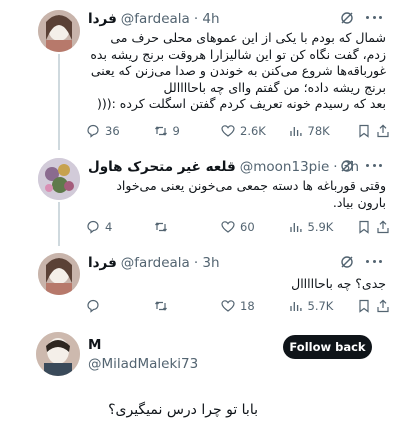 The image size is (414, 435). Describe the element at coordinates (338, 283) in the screenshot. I see `tweet-text: جدی؟ چه باحااااال` at that location.